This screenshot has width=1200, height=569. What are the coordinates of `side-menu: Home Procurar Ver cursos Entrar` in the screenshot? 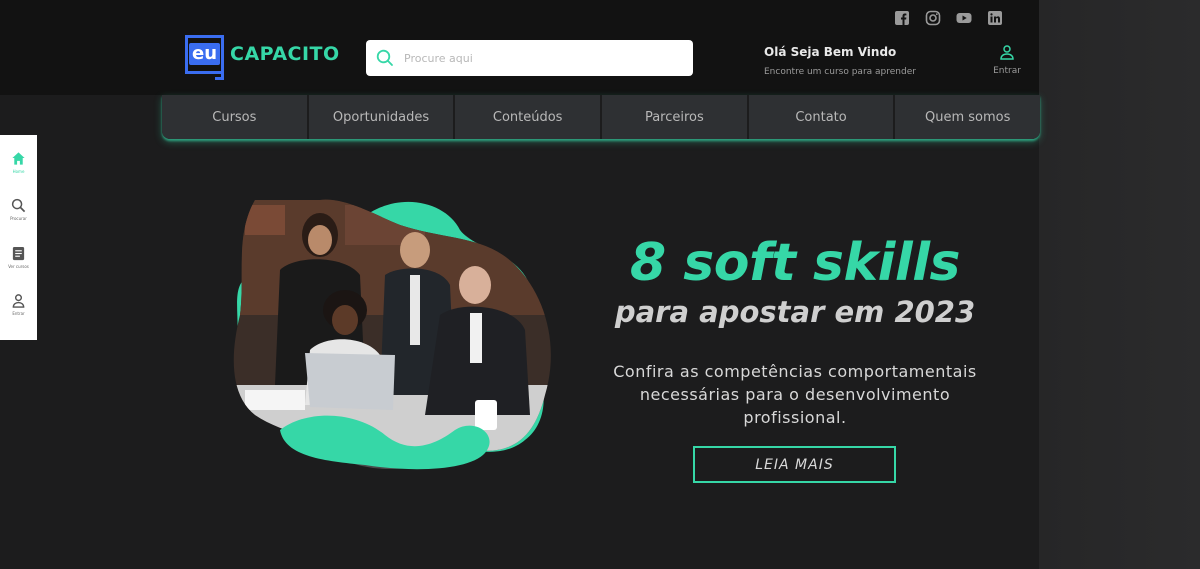 It's located at (18, 237).